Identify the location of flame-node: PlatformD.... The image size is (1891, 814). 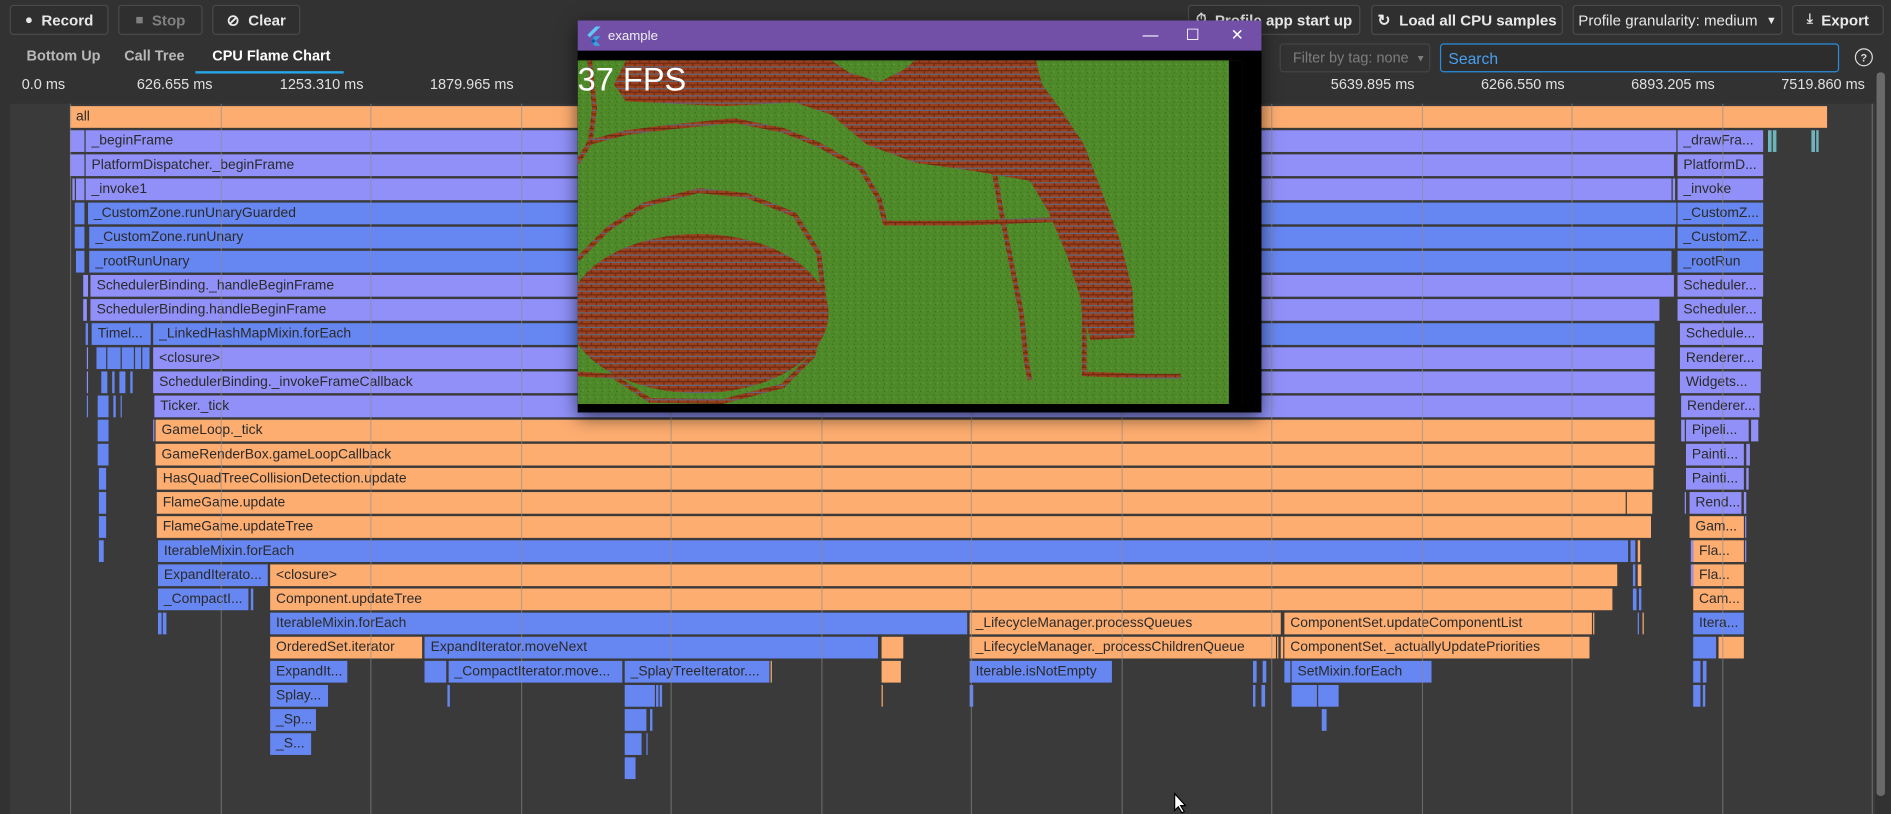
(1720, 165).